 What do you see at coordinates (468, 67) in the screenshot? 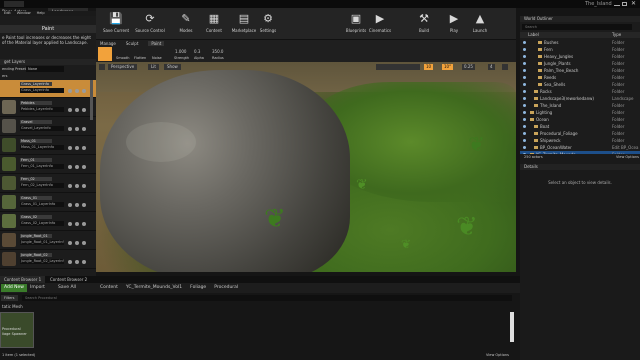
I see `scale-snap-value: 0.25` at bounding box center [468, 67].